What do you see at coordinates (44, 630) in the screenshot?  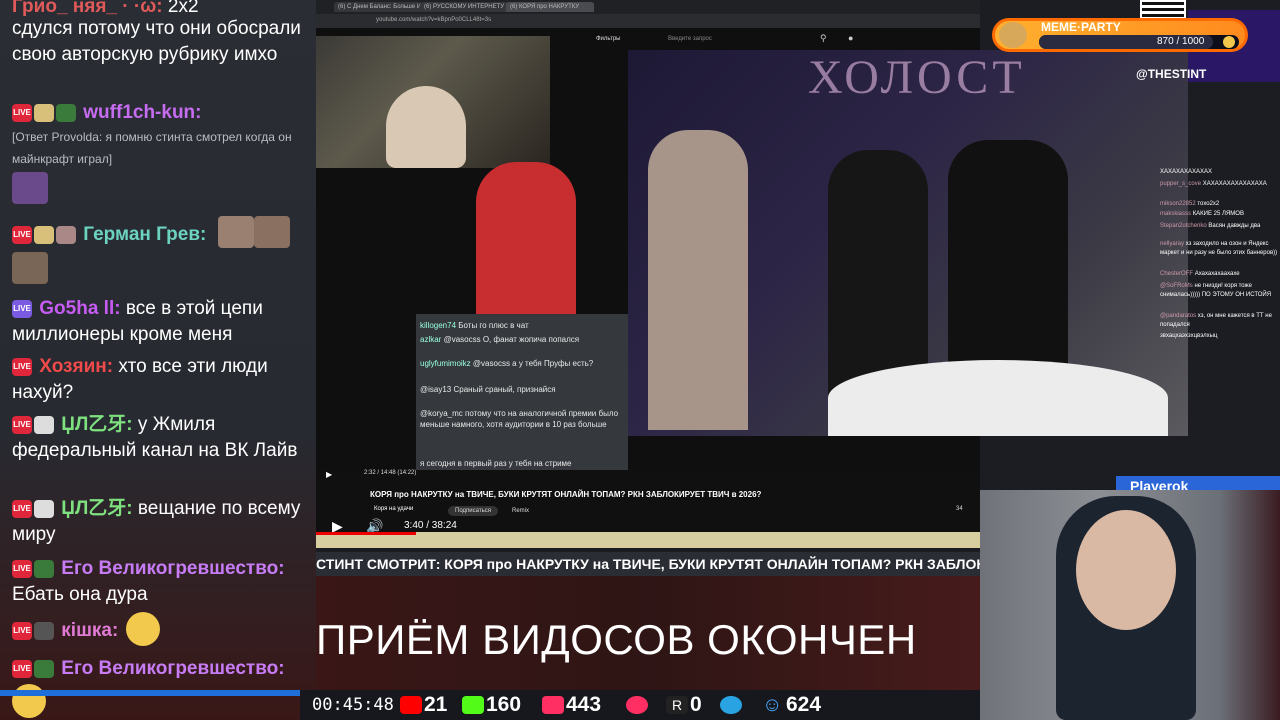 I see `badge-icon` at bounding box center [44, 630].